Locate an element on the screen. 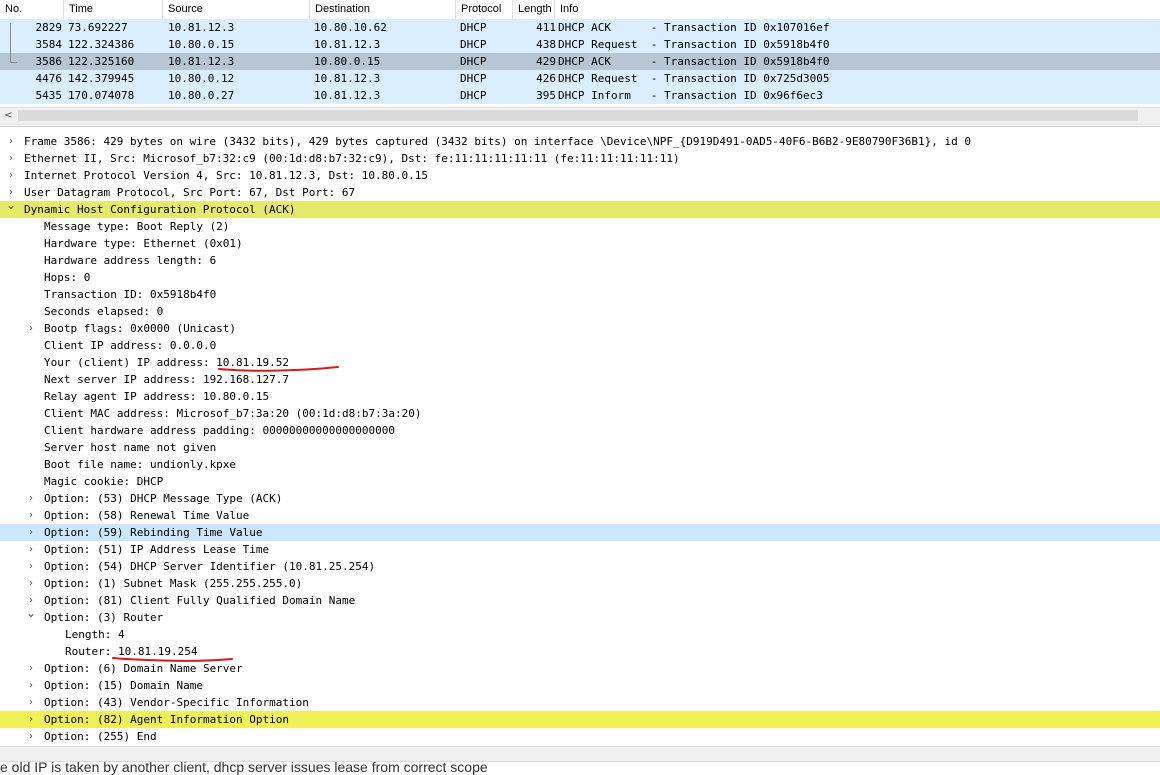  detail-tree-item: Transaction ID: 0x5918b4f0 is located at coordinates (580, 294).